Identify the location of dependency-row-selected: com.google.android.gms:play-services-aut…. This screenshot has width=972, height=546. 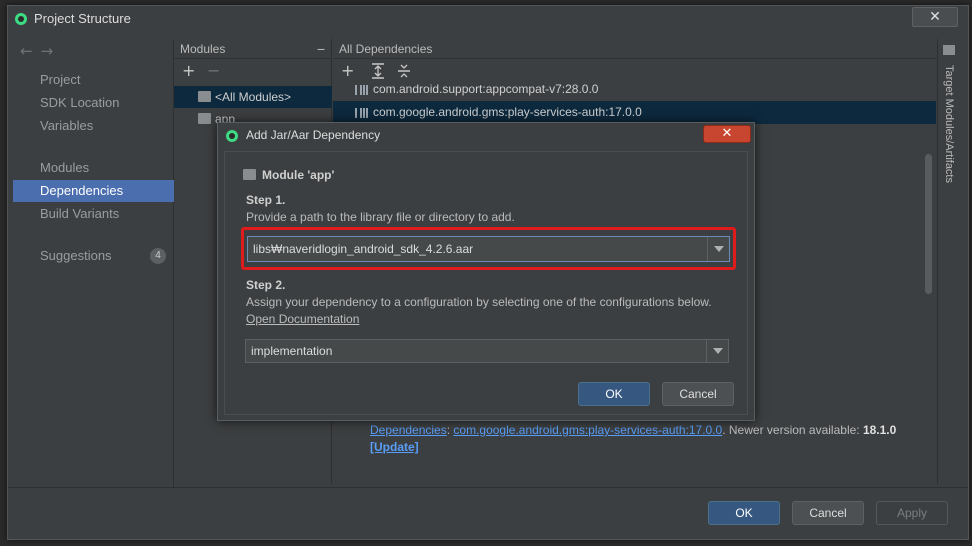
(634, 112).